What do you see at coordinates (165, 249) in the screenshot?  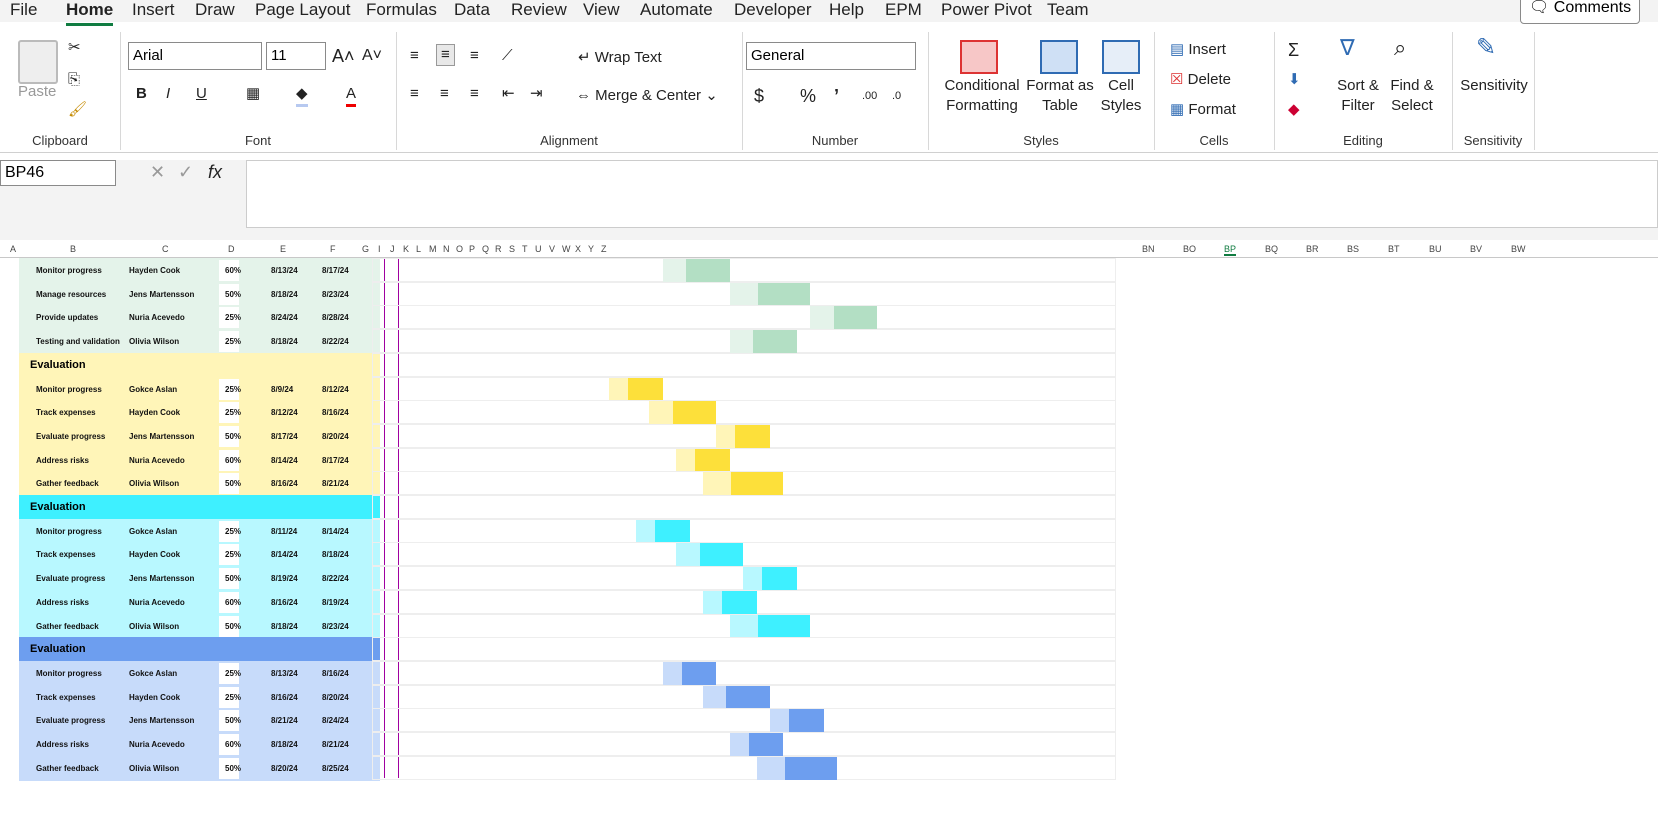 I see `column-header-c: C` at bounding box center [165, 249].